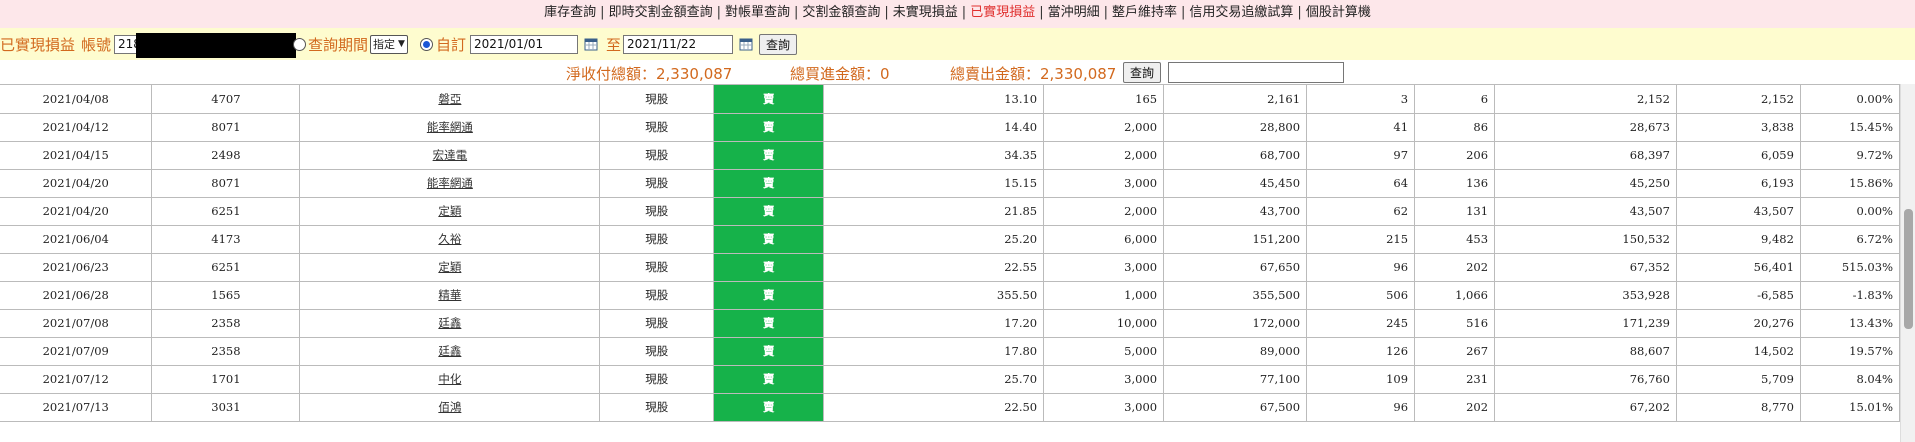 This screenshot has width=1915, height=442. What do you see at coordinates (1585, 379) in the screenshot?
I see `net-amount-cell: 76,760` at bounding box center [1585, 379].